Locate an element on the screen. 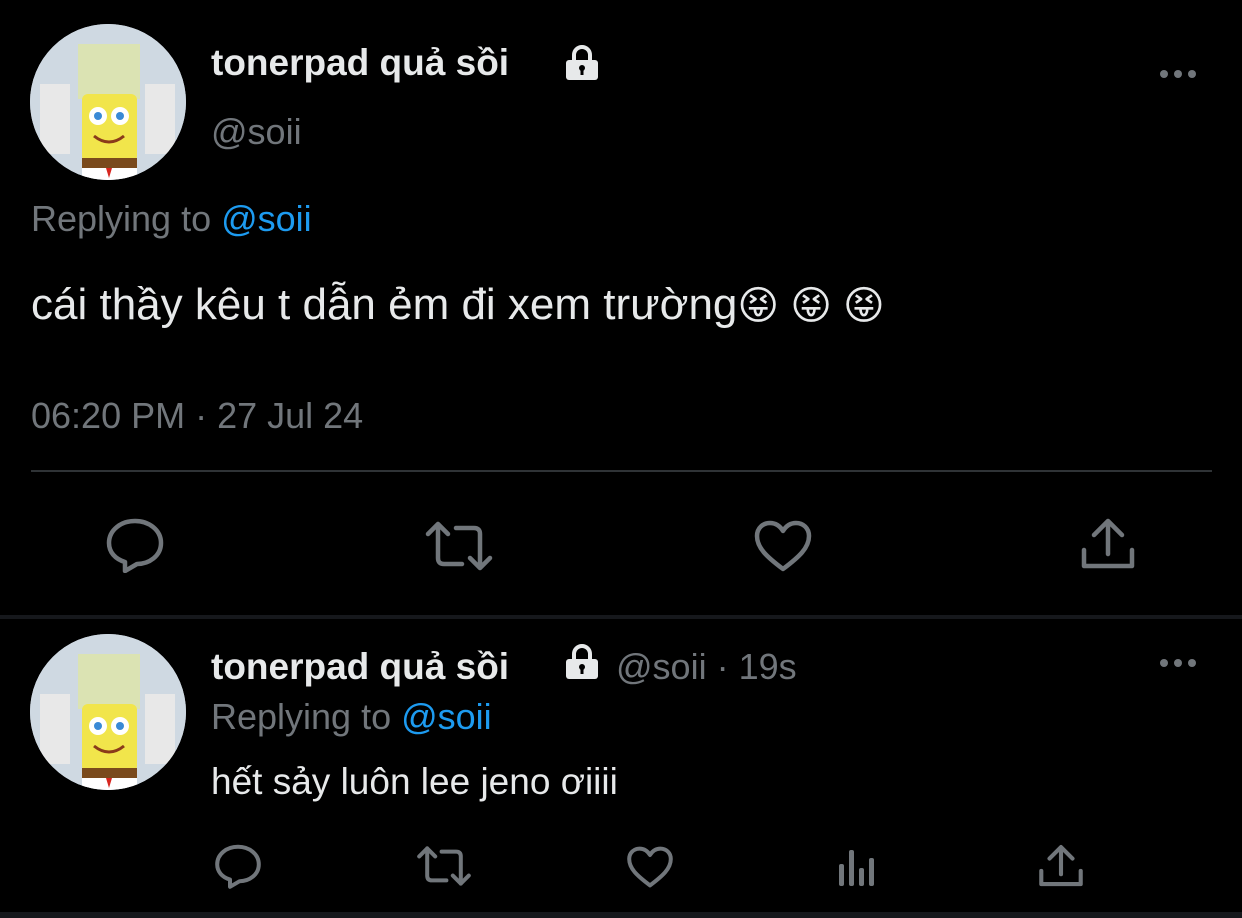 The width and height of the screenshot is (1242, 918). tweet-text: cái thầy kêu t dẫn ẻm đi xem trường😝 😝 😝 is located at coordinates (458, 305).